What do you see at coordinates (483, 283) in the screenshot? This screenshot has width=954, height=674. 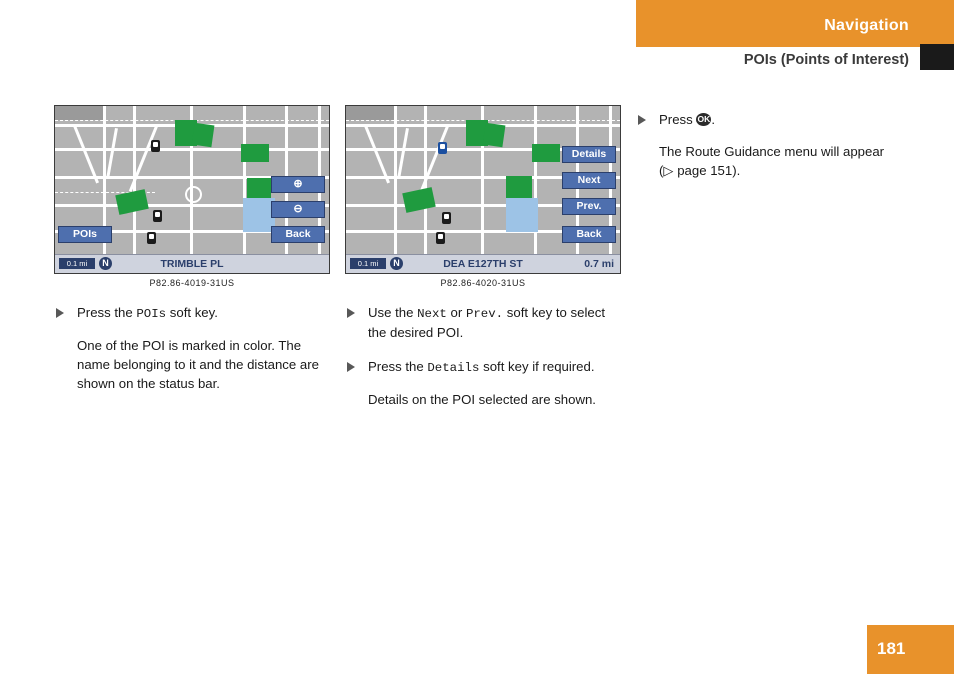 I see `figure-caption: P82.86-4020-31US` at bounding box center [483, 283].